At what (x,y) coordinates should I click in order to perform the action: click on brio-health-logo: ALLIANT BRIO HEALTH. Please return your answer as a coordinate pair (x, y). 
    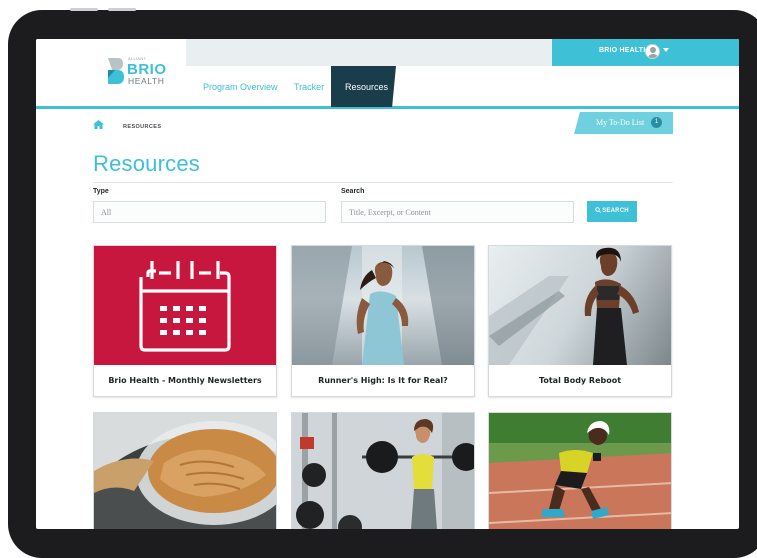
    Looking at the image, I should click on (141, 72).